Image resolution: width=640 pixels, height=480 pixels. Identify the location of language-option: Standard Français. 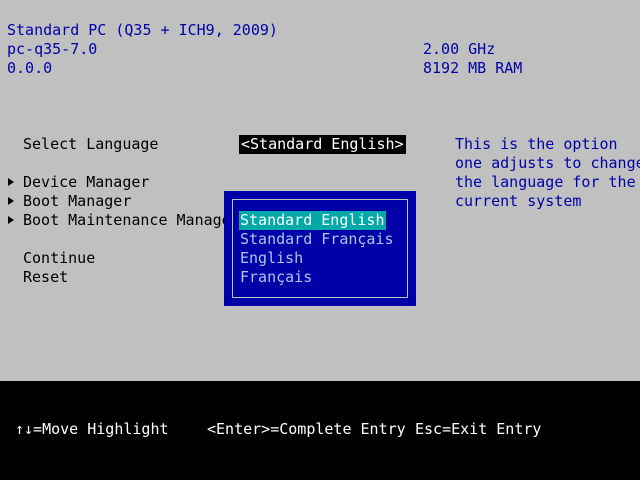
(317, 239).